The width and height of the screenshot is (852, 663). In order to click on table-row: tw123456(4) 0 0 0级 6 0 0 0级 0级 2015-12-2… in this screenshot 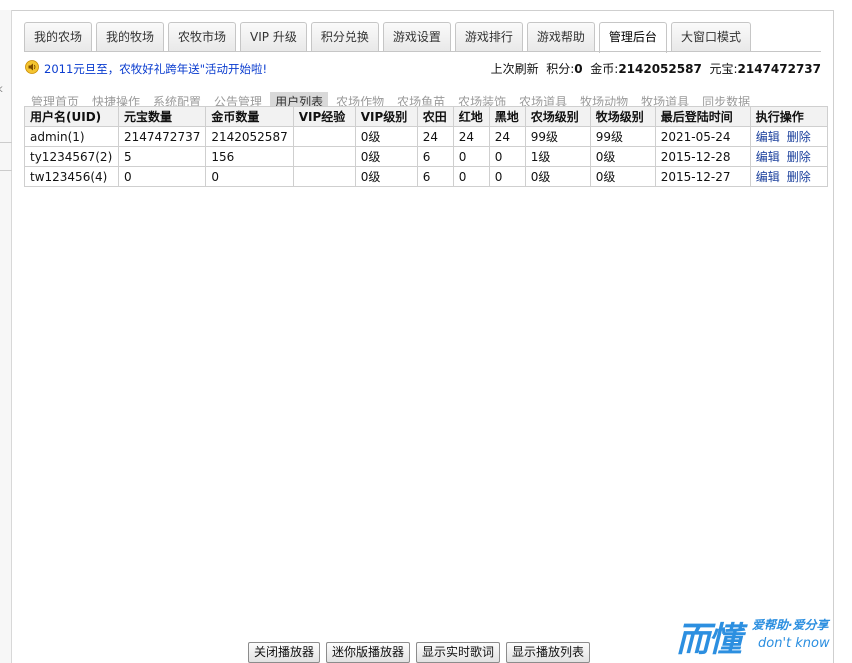, I will do `click(426, 176)`.